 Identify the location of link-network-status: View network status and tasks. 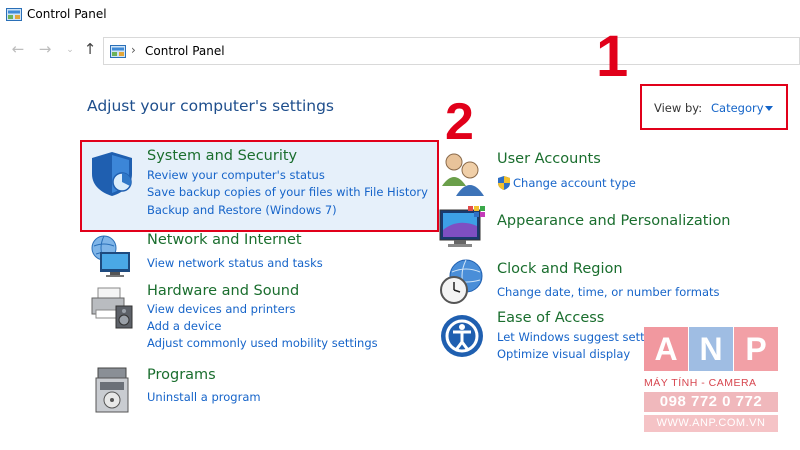
(235, 263).